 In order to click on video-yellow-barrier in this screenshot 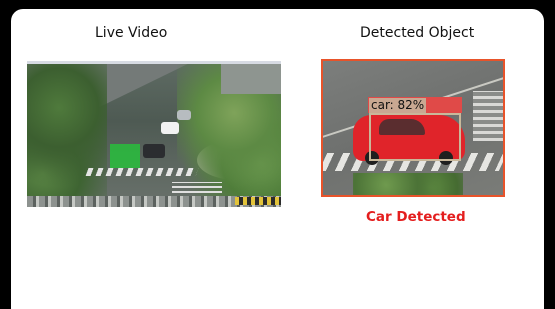, I will do `click(258, 201)`.